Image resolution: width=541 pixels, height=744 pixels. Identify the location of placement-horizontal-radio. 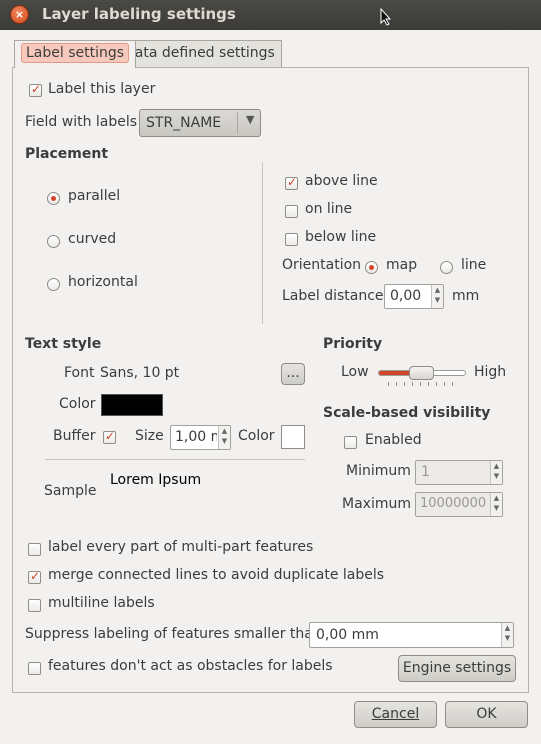
(53, 284).